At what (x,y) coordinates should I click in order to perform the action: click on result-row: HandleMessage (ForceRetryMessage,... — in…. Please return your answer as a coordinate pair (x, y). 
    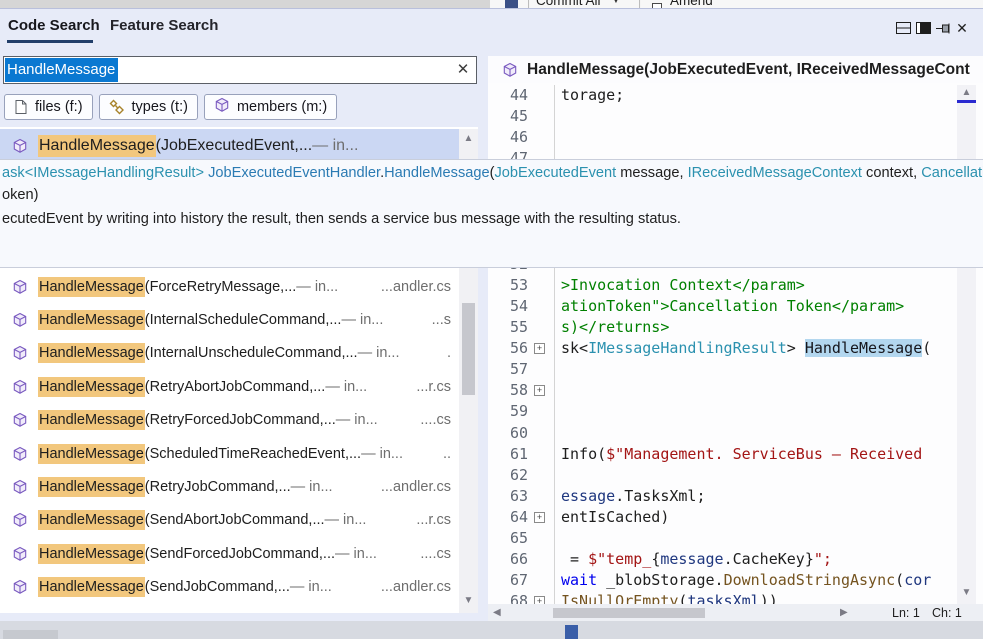
    Looking at the image, I should click on (229, 286).